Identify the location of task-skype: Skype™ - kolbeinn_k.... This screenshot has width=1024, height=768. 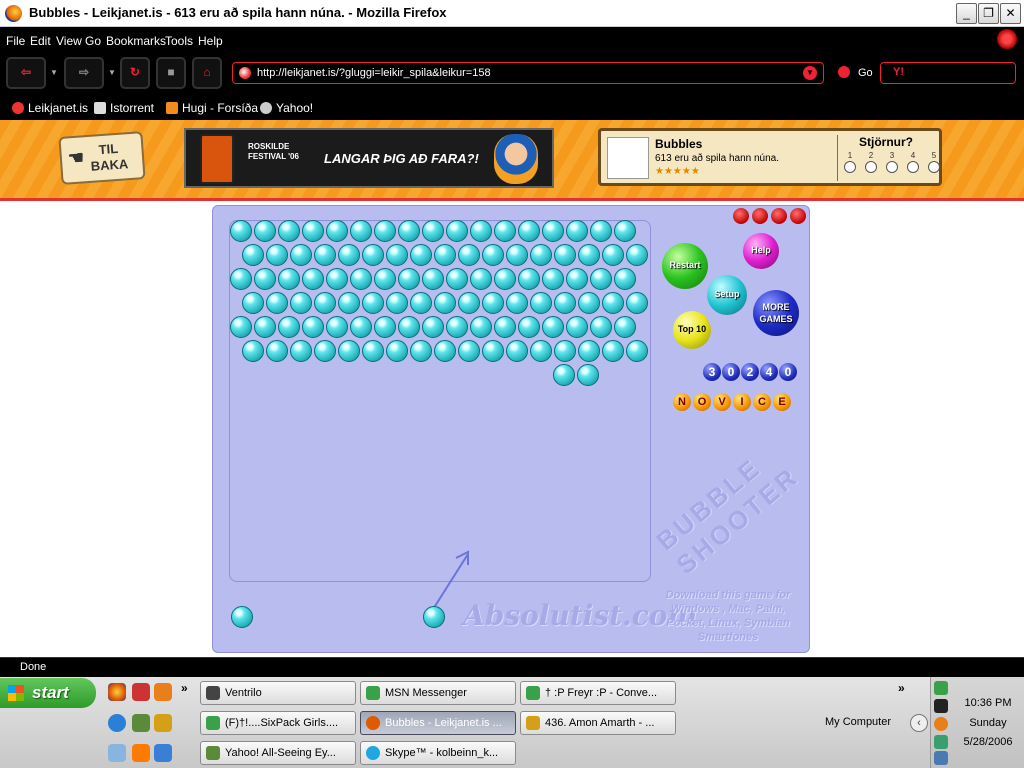
(438, 753).